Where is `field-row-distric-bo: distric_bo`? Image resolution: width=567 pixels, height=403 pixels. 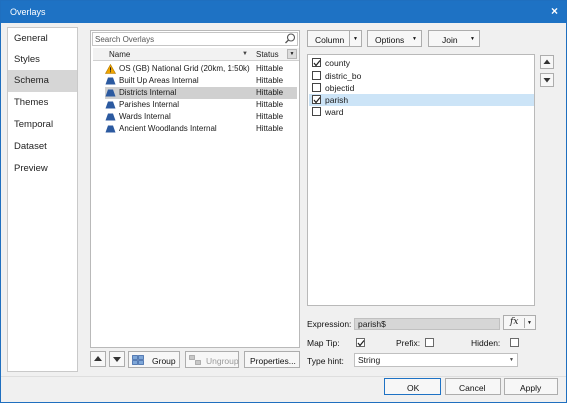 field-row-distric-bo: distric_bo is located at coordinates (421, 76).